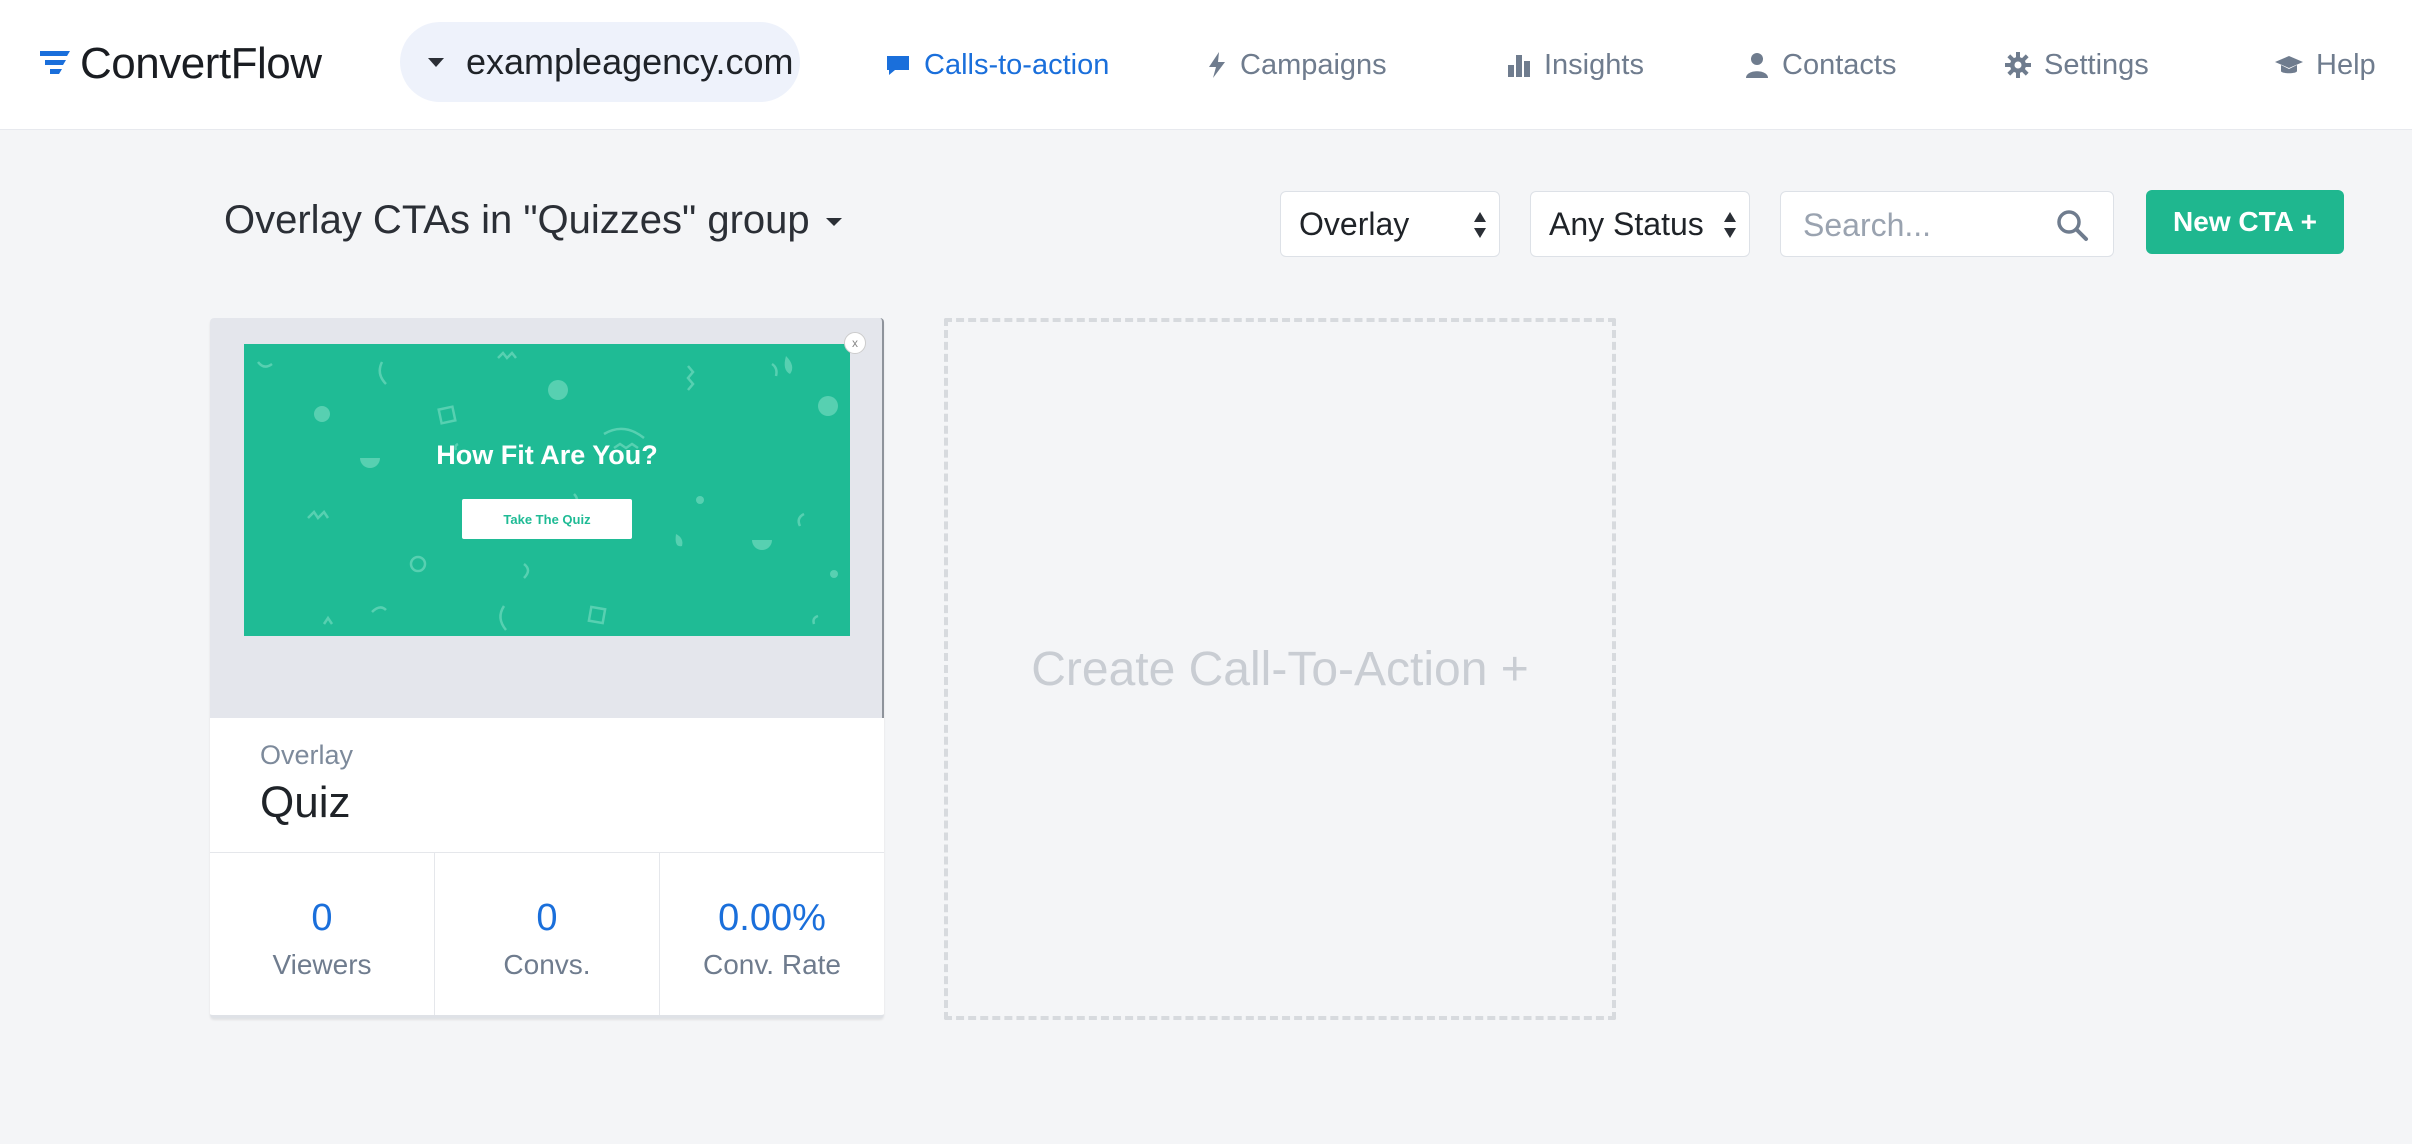 The height and width of the screenshot is (1144, 2412). I want to click on cta-preview: How Fit Are You? Take The Quiz x, so click(547, 518).